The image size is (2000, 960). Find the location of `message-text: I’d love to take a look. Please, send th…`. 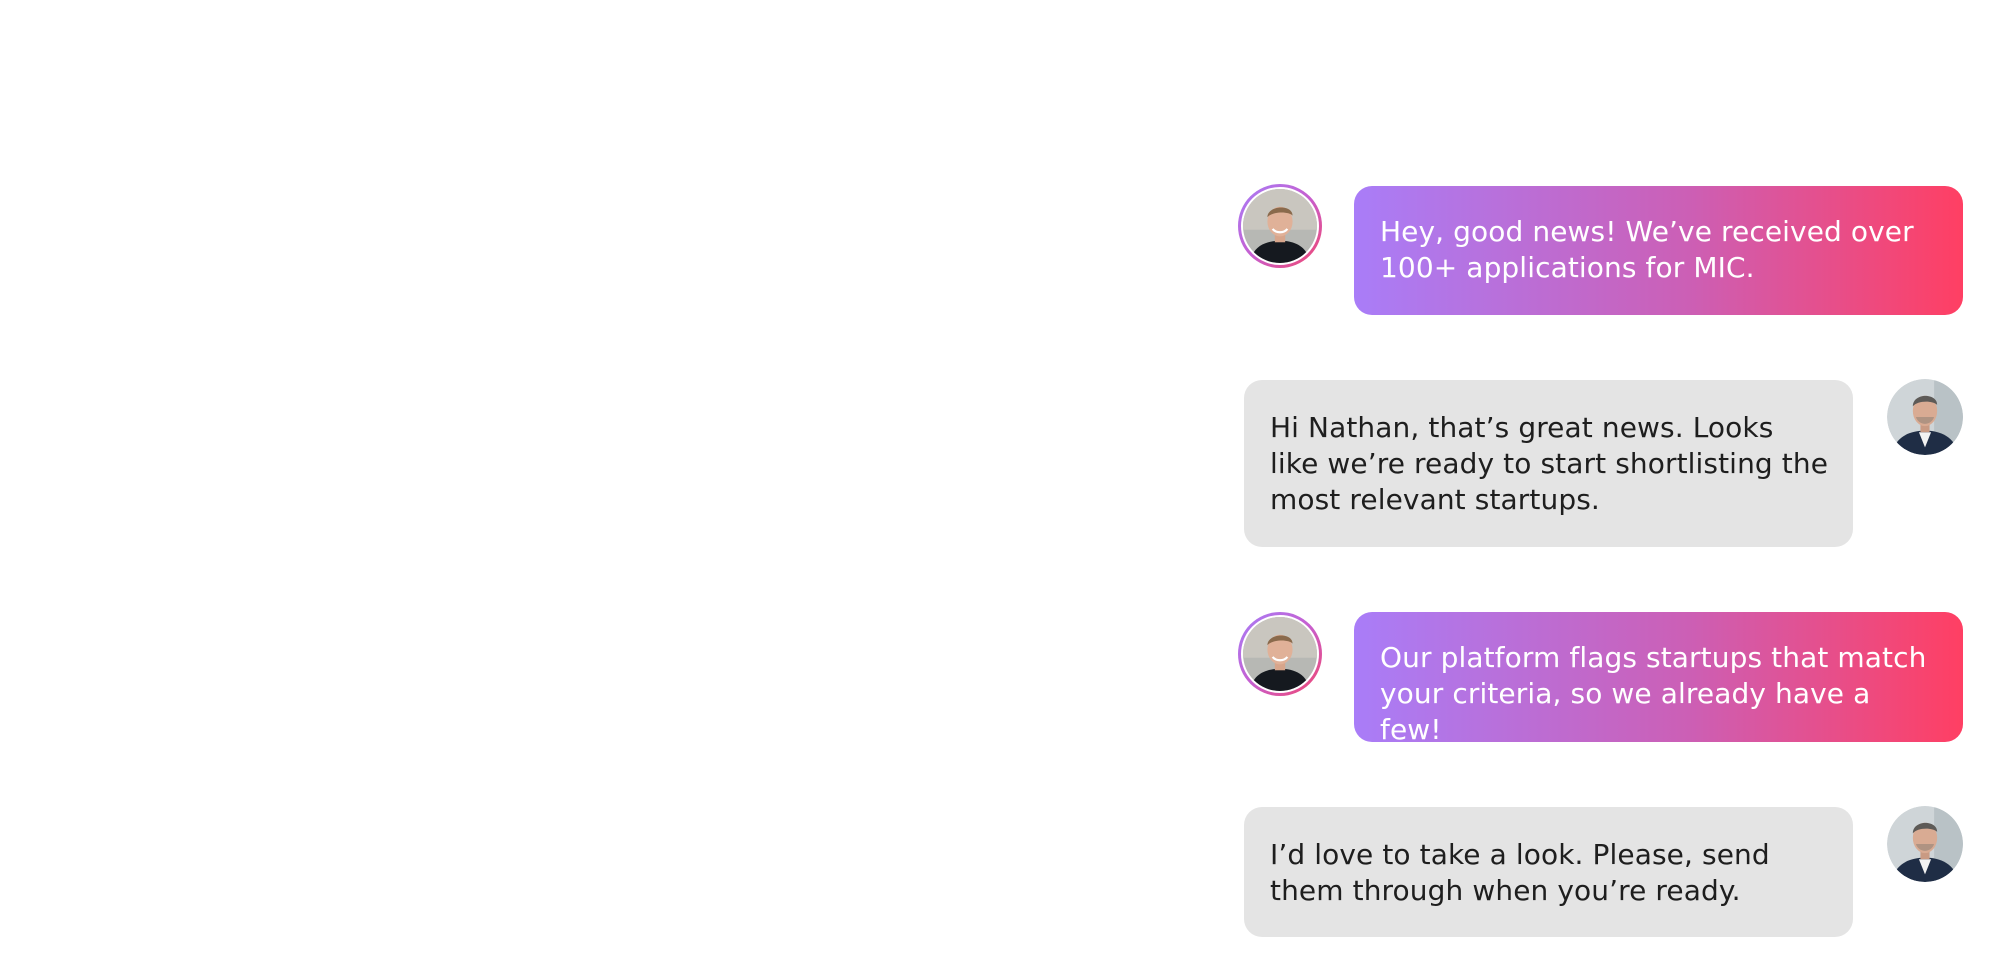

message-text: I’d love to take a look. Please, send th… is located at coordinates (1520, 872).